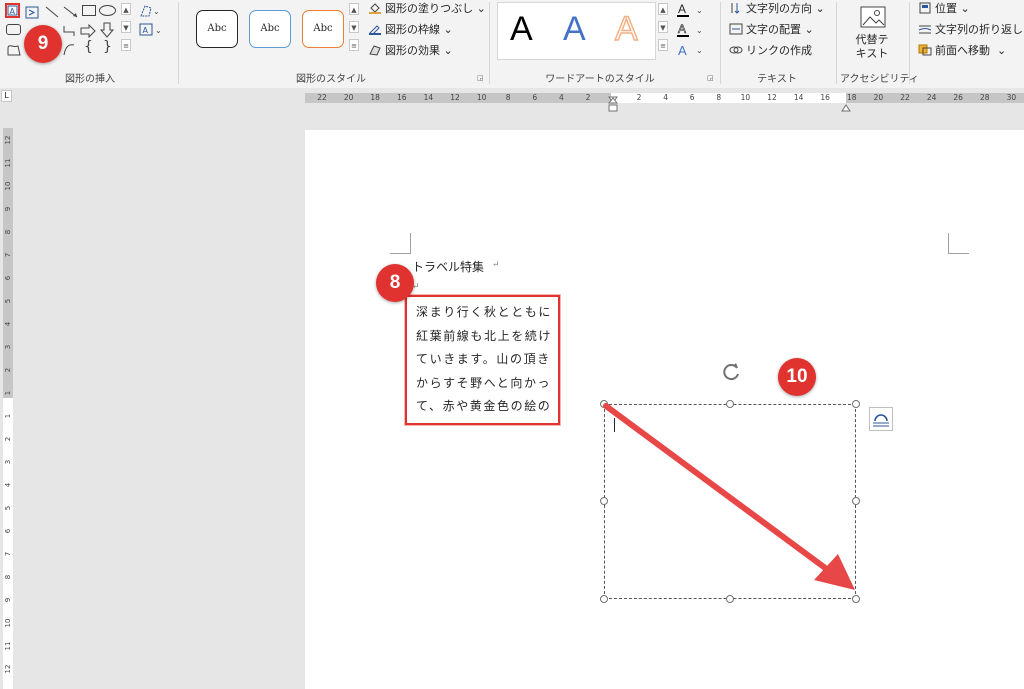  What do you see at coordinates (43, 44) in the screenshot?
I see `step-badge-9: 9` at bounding box center [43, 44].